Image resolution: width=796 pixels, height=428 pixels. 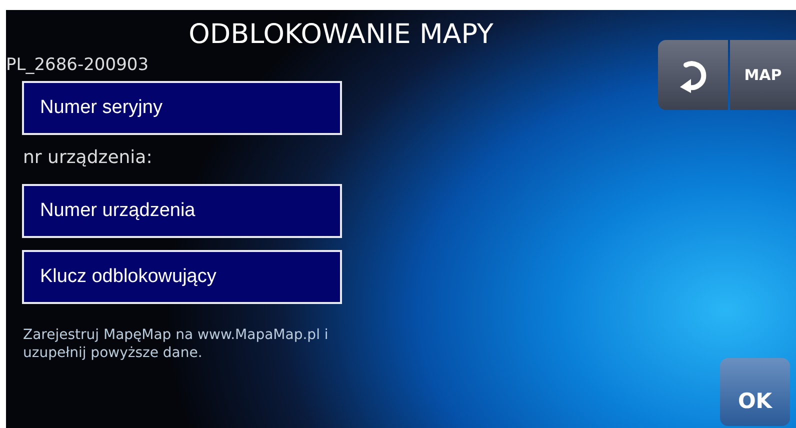 I want to click on input-field: Numer urządzenia, so click(x=182, y=211).